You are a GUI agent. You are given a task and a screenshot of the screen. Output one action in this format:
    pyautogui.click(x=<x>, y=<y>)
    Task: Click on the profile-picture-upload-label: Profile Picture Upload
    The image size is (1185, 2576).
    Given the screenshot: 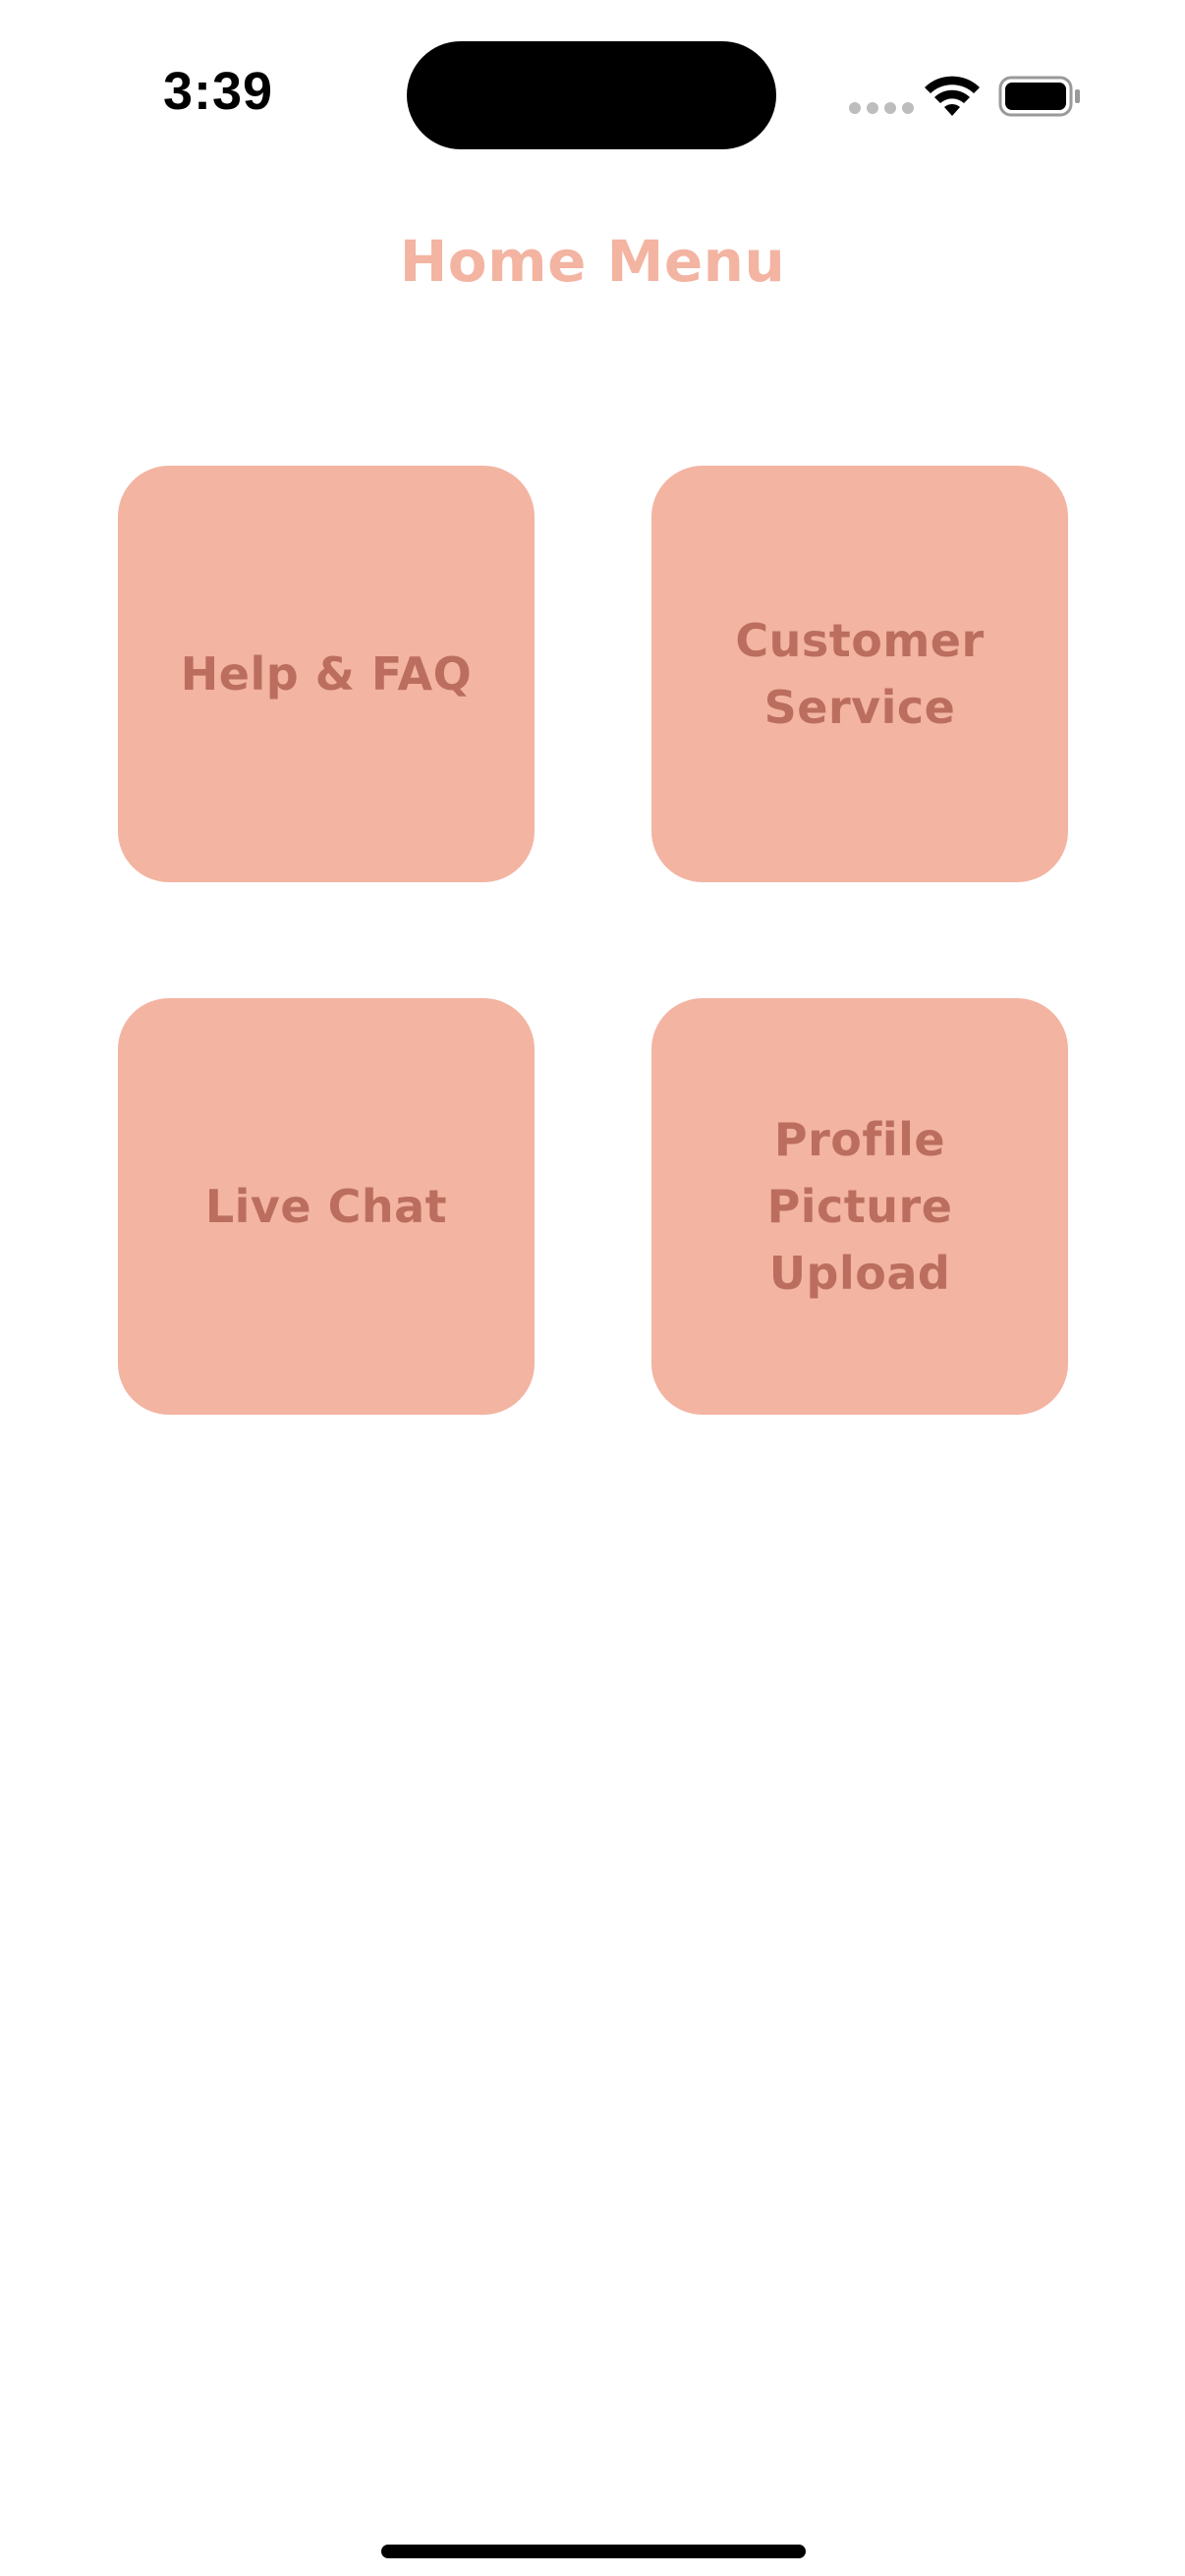 What is the action you would take?
    pyautogui.click(x=860, y=1206)
    